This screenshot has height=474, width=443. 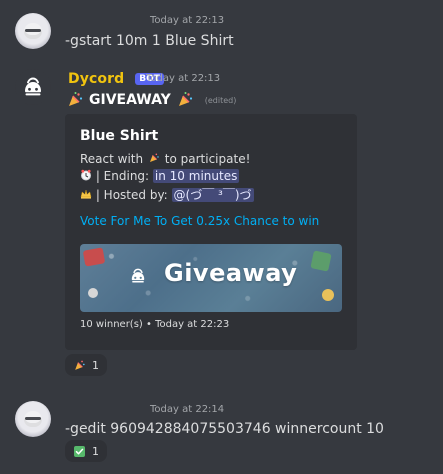 I want to click on embed-line-text: | Ending:, so click(x=122, y=176).